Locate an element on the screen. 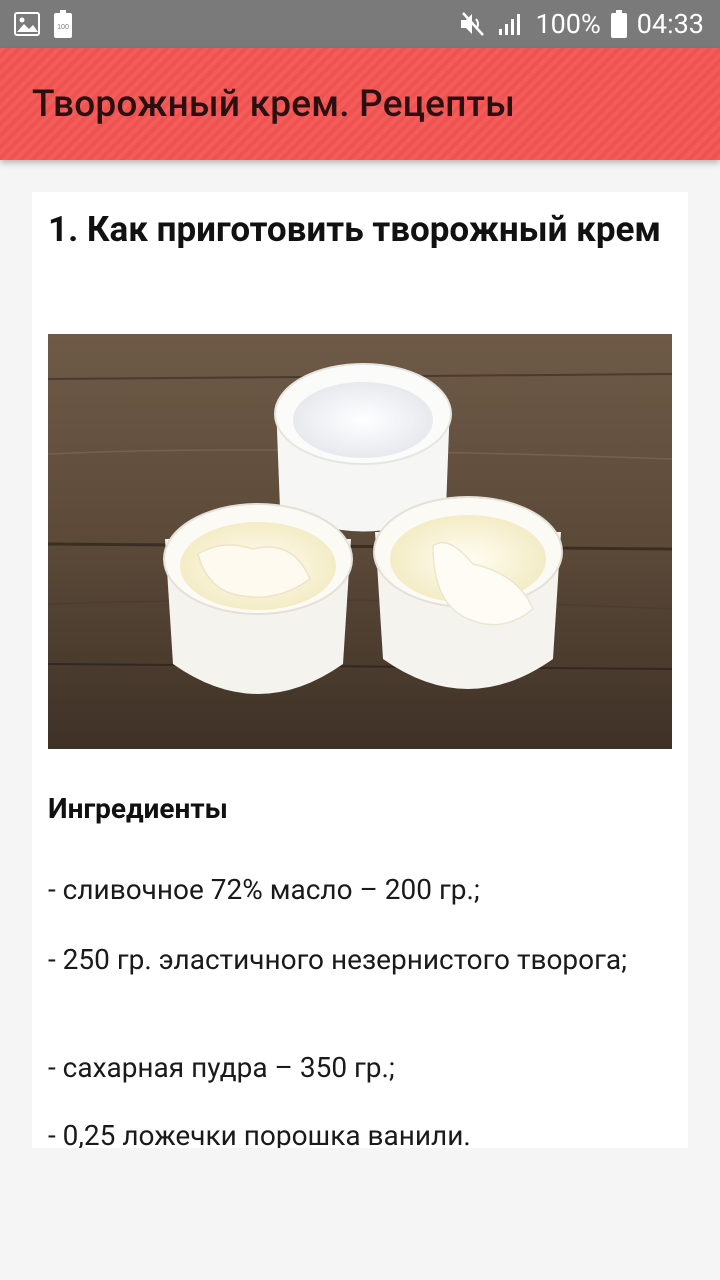  ingredient-item: - 0,25 ложечки порошка ванили. is located at coordinates (259, 1133).